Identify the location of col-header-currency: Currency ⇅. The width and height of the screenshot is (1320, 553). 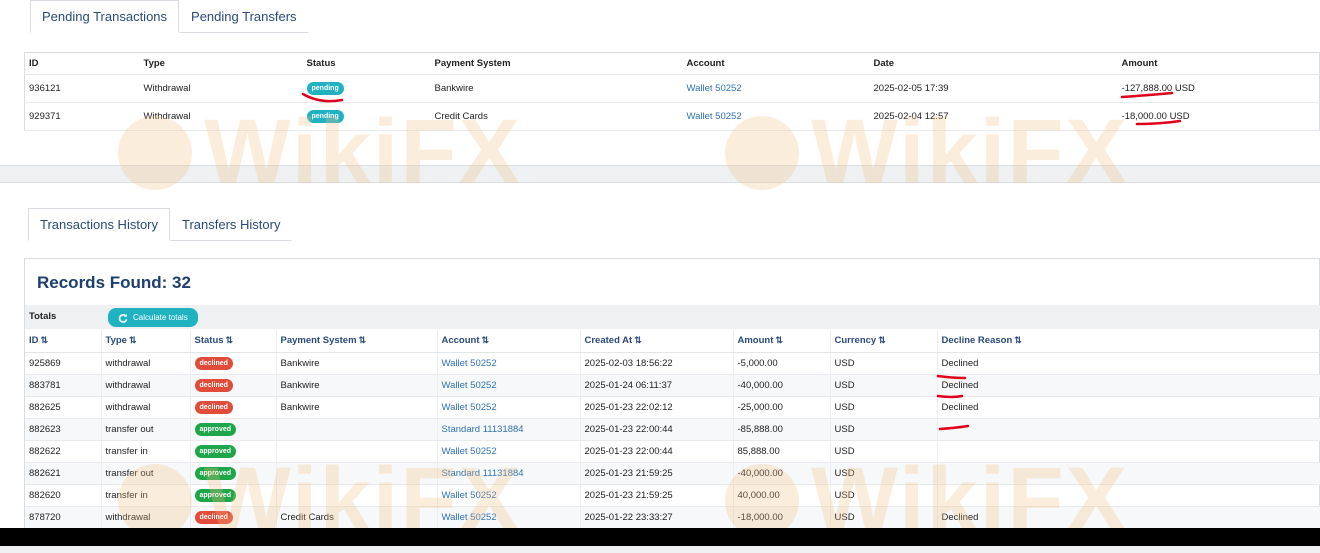
(884, 341).